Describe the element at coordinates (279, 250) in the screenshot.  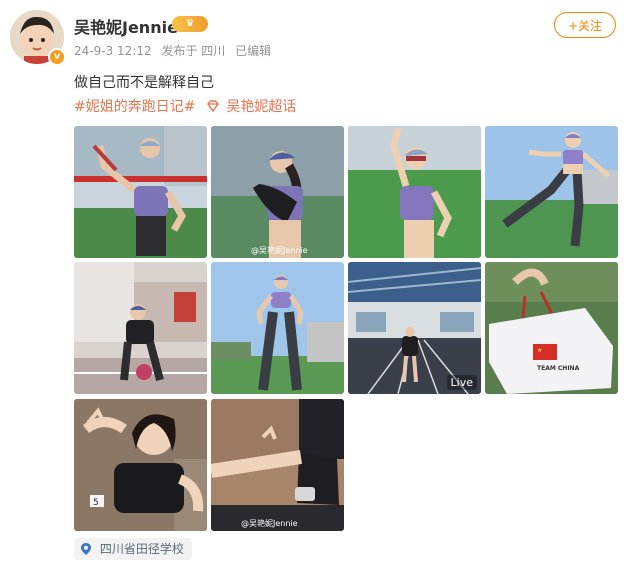
I see `photo-watermark: @吴艳妮Jennie` at that location.